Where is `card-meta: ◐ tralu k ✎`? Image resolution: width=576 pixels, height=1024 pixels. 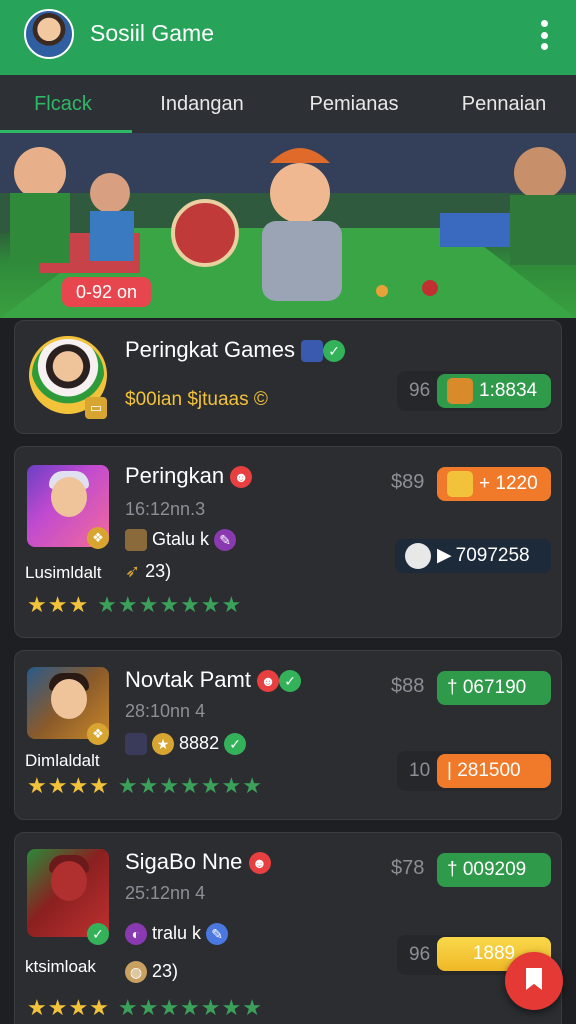 card-meta: ◐ tralu k ✎ is located at coordinates (177, 934).